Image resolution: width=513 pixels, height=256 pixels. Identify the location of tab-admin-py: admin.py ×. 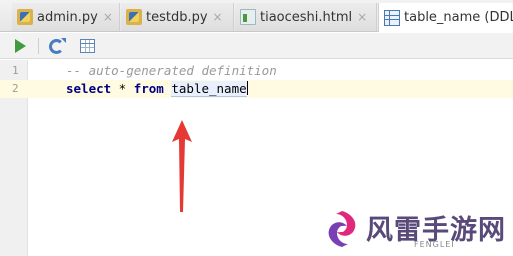
(66, 17).